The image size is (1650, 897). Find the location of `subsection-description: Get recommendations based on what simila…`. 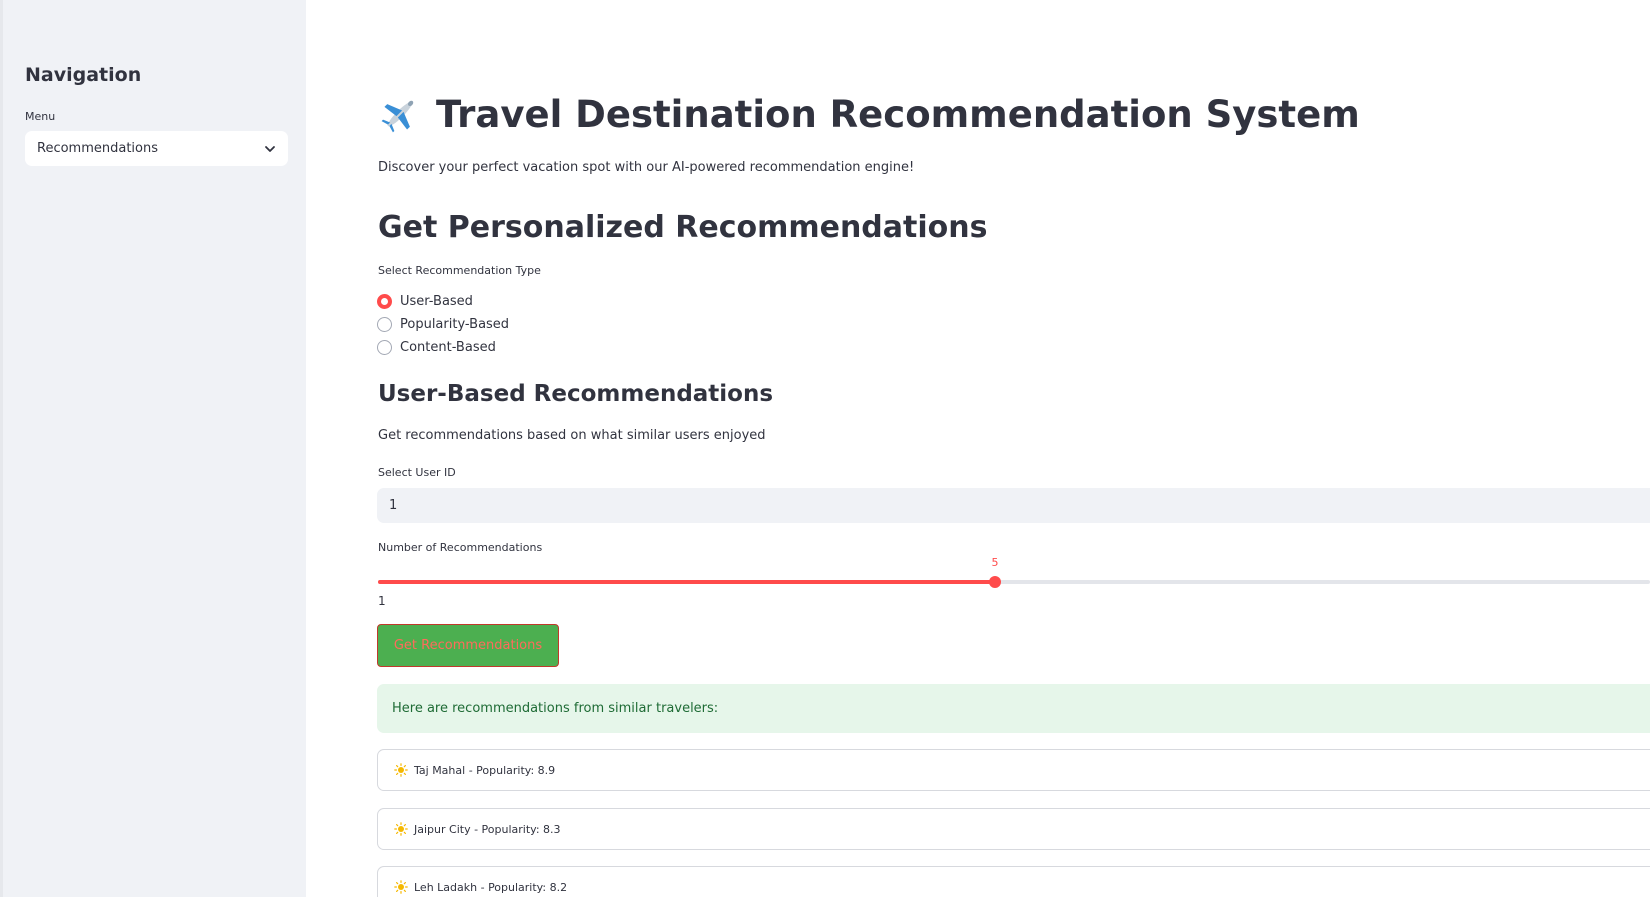

subsection-description: Get recommendations based on what simila… is located at coordinates (572, 435).